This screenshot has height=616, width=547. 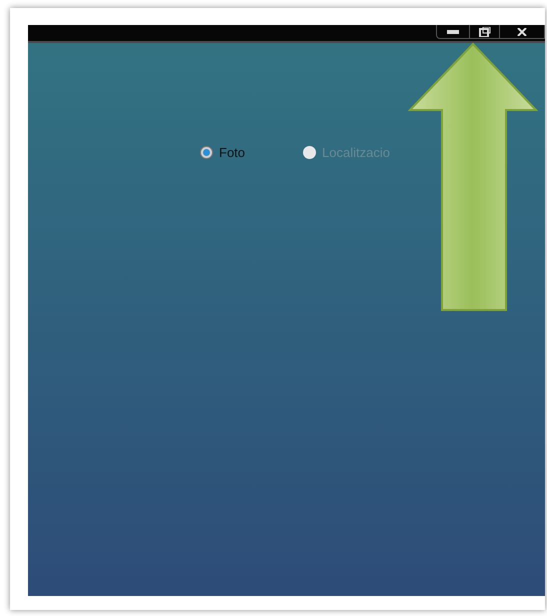 What do you see at coordinates (206, 153) in the screenshot?
I see `radio-button` at bounding box center [206, 153].